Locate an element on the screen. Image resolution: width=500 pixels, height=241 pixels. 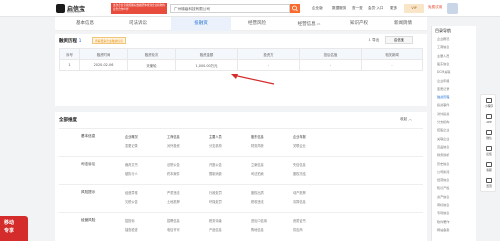
sidebar-item: 投资事件 is located at coordinates (443, 104).